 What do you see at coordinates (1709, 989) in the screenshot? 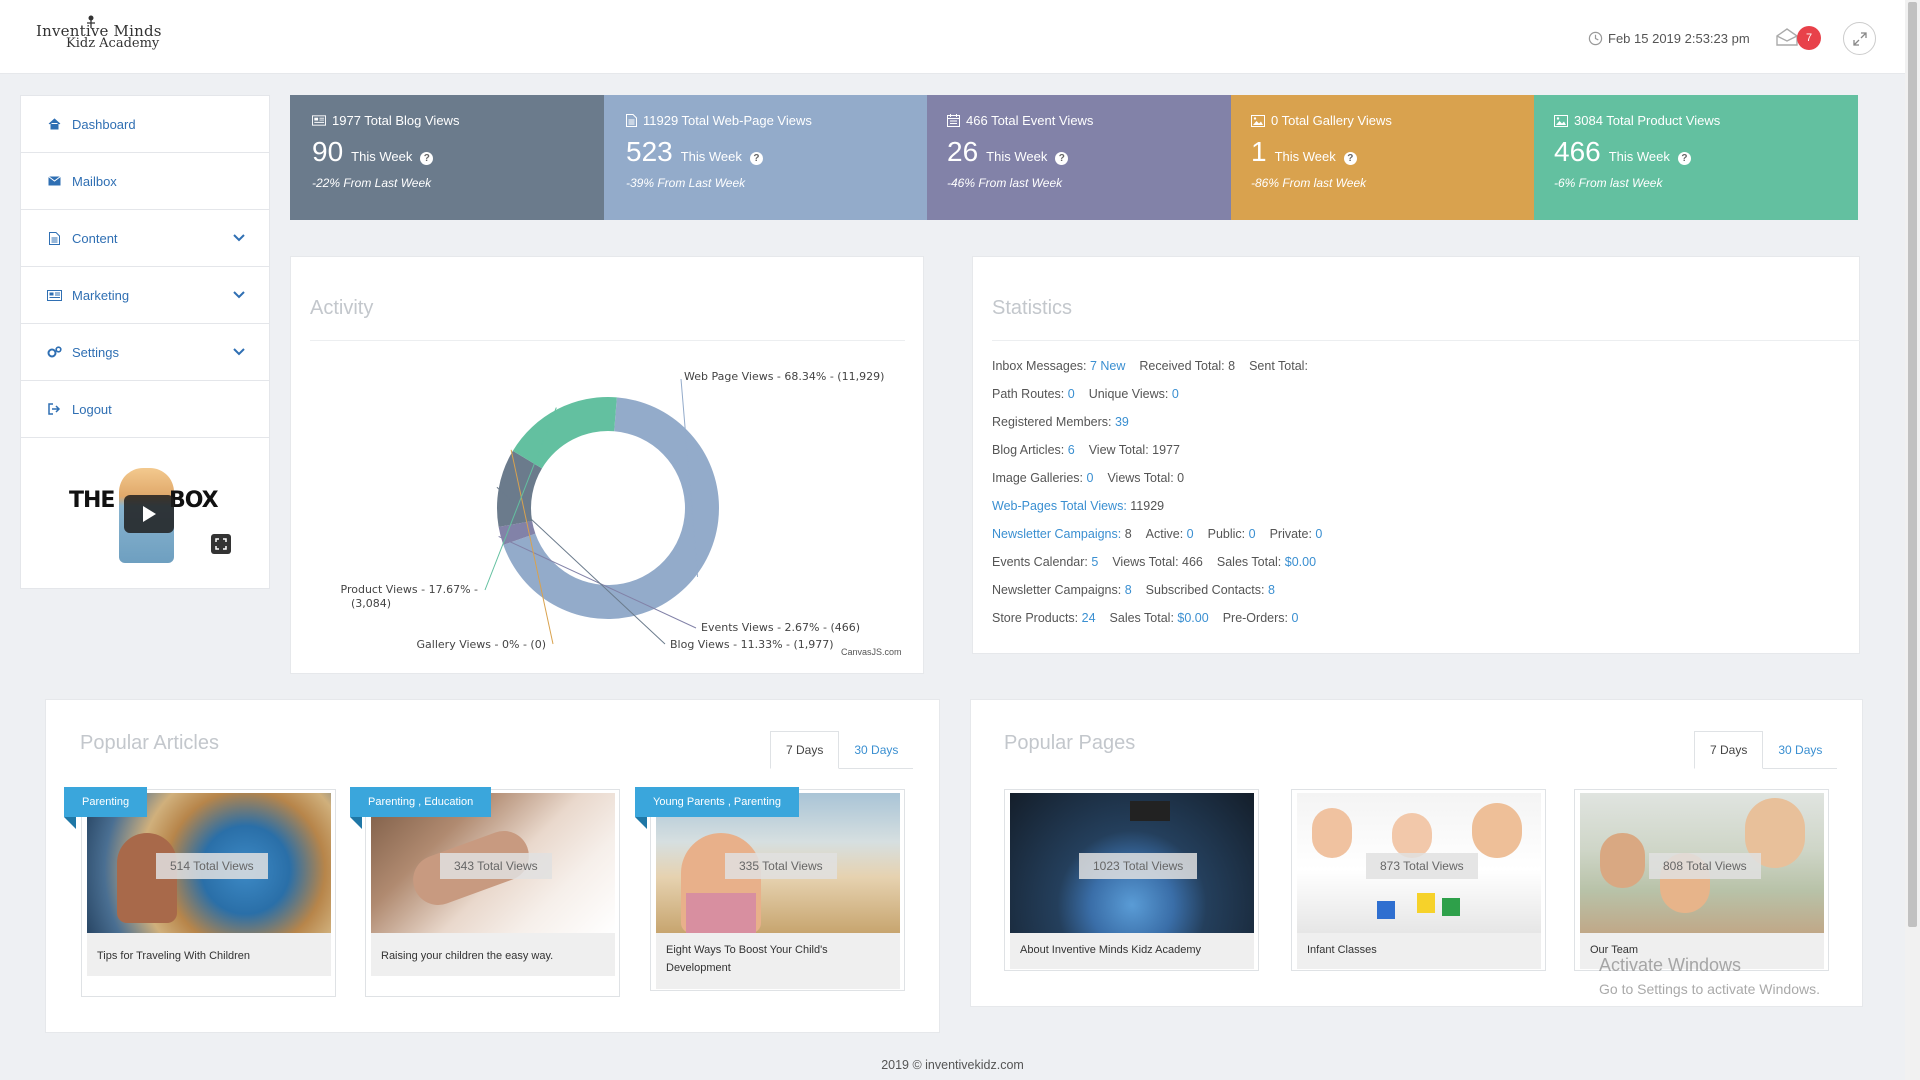
I see `windows-activation-hint: Go to Settings to activate Windows.` at bounding box center [1709, 989].